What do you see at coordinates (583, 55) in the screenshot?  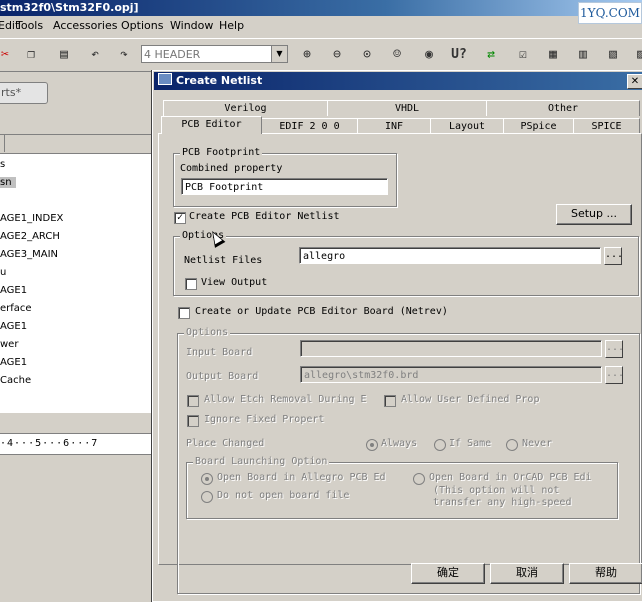 I see `cross-ref-icon: ▥` at bounding box center [583, 55].